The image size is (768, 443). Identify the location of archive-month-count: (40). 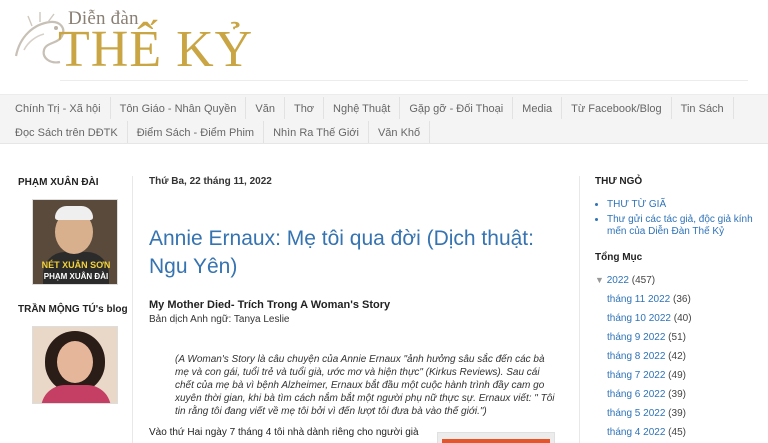
(682, 318).